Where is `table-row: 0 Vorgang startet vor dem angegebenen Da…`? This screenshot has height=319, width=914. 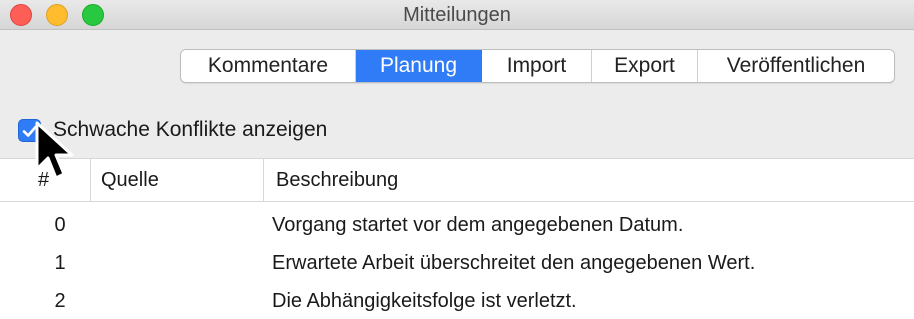
table-row: 0 Vorgang startet vor dem angegebenen Da… is located at coordinates (457, 225).